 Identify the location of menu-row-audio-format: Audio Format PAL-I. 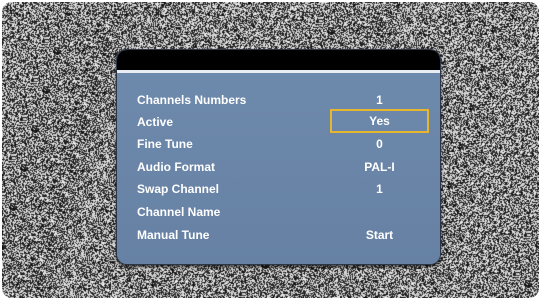
(278, 167).